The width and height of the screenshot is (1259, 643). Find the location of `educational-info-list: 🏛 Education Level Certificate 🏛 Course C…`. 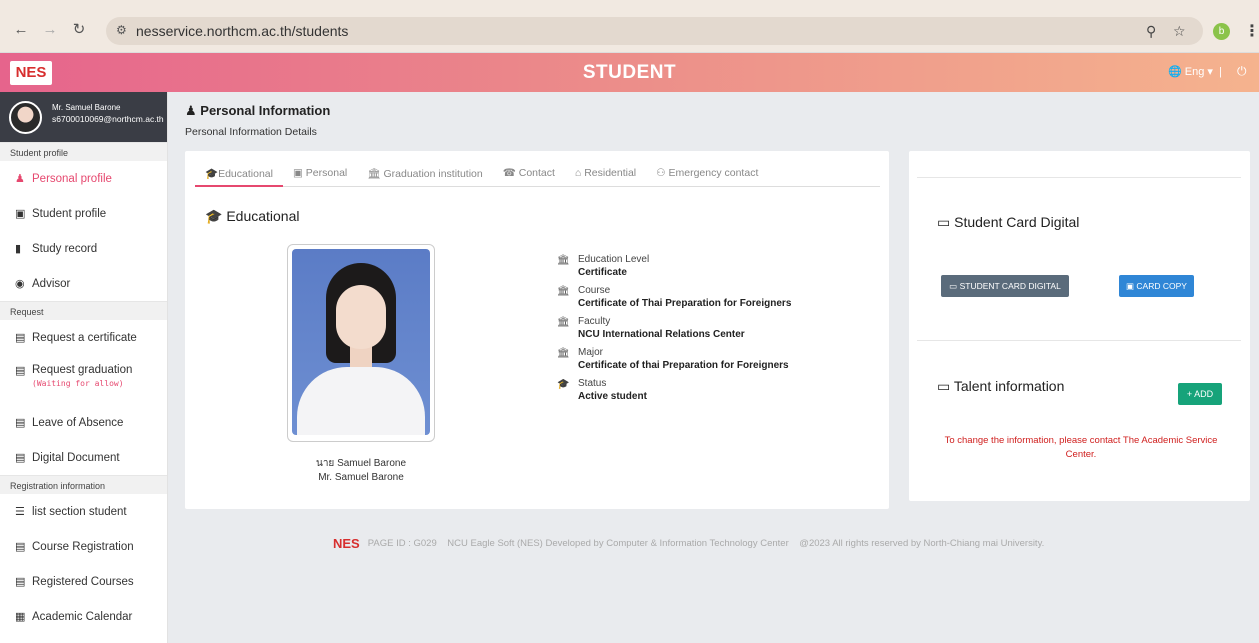

educational-info-list: 🏛 Education Level Certificate 🏛 Course C… is located at coordinates (674, 331).